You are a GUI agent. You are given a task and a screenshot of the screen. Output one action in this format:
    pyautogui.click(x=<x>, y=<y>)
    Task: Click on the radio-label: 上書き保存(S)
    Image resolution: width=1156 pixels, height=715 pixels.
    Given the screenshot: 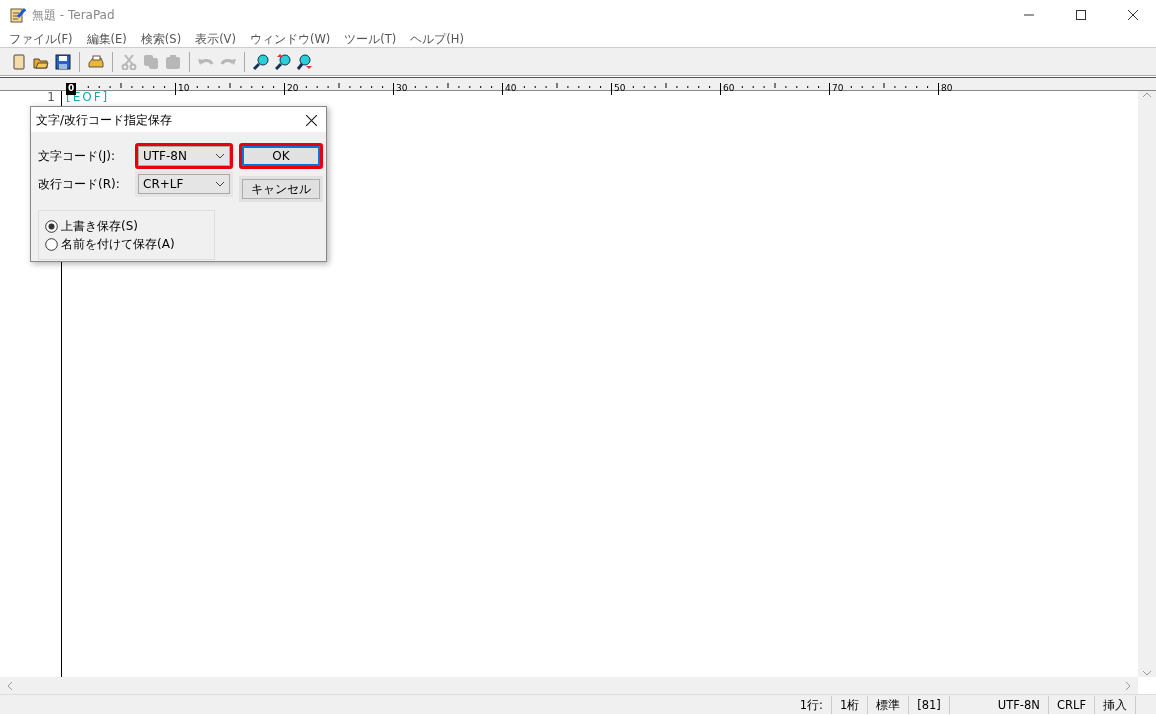 What is the action you would take?
    pyautogui.click(x=99, y=226)
    